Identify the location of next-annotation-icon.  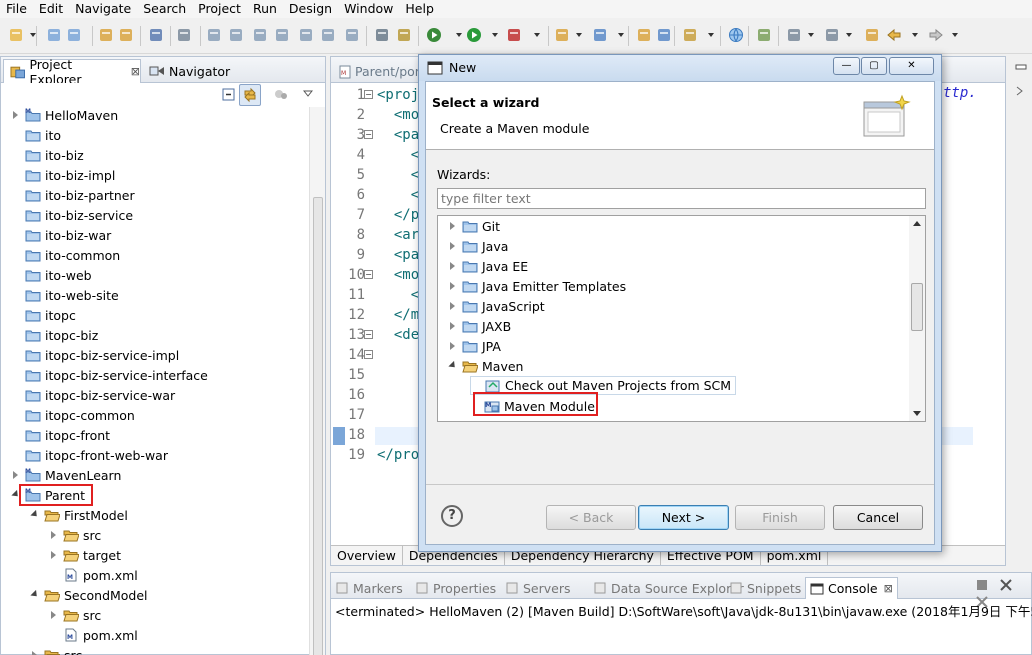
(794, 35).